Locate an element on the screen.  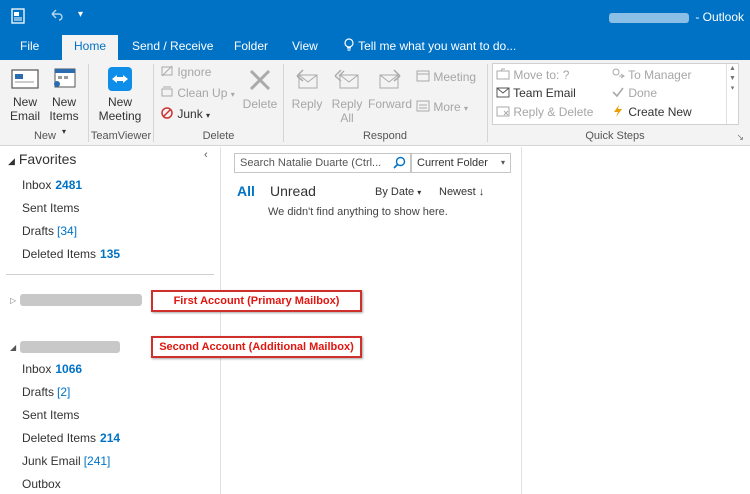
account-2-name-redacted is located at coordinates (69, 346).